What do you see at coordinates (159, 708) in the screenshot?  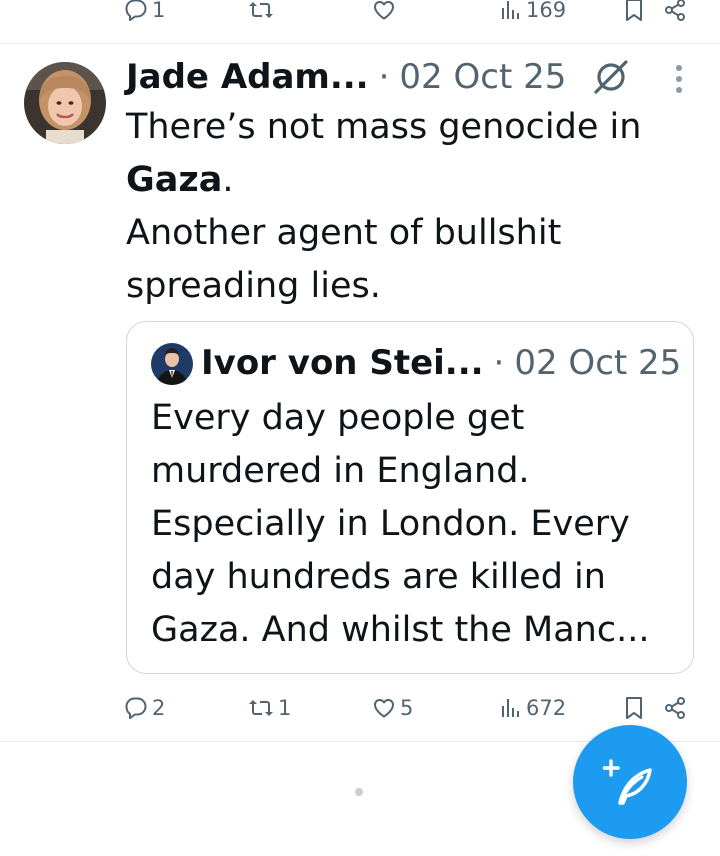 I see `reply-count: 2` at bounding box center [159, 708].